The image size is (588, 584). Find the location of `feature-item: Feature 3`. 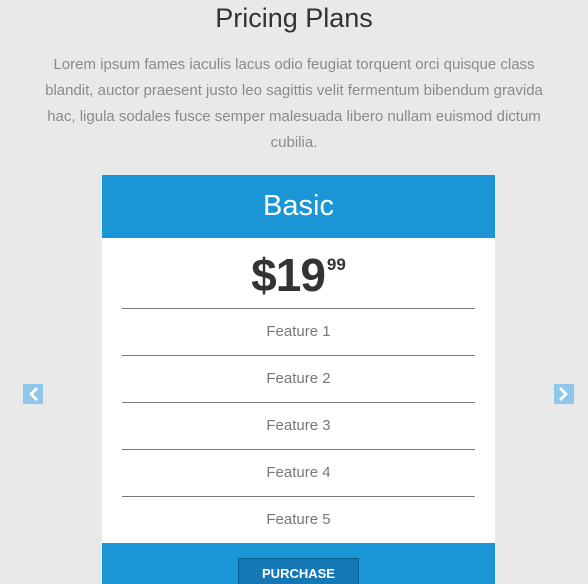

feature-item: Feature 3 is located at coordinates (298, 425).